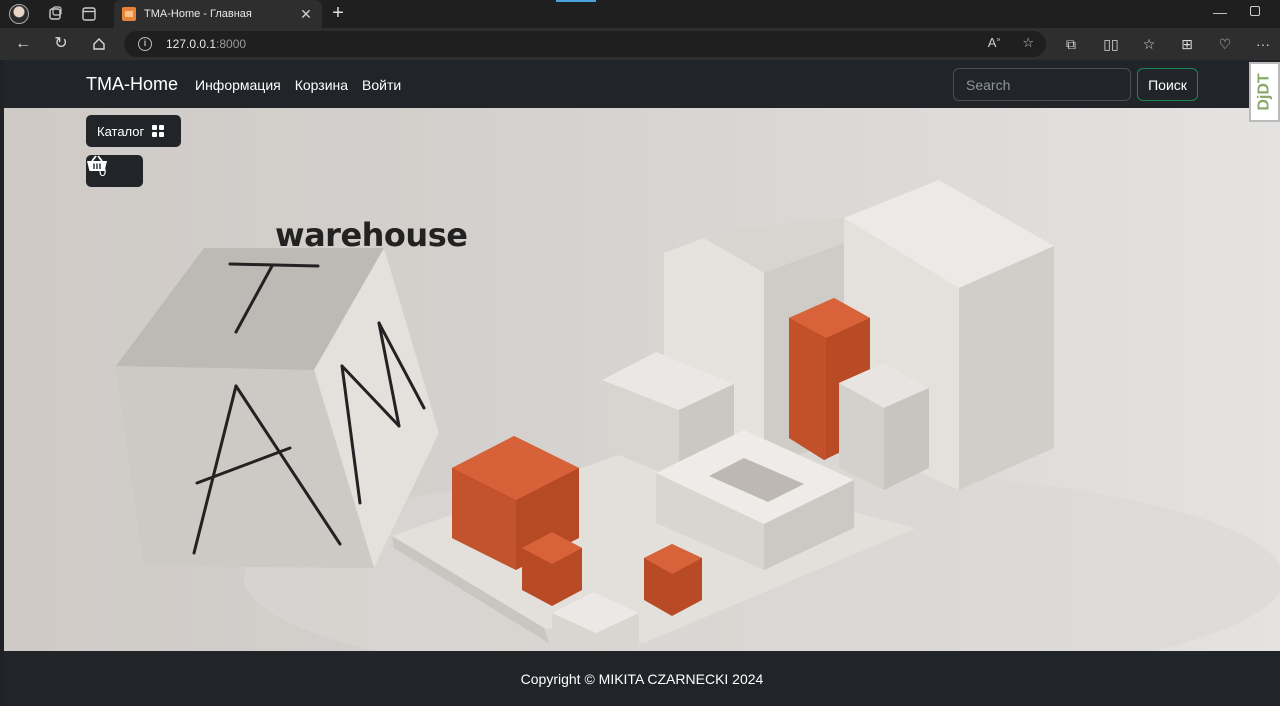  Describe the element at coordinates (61, 44) in the screenshot. I see `refresh-icon: ↻` at that location.